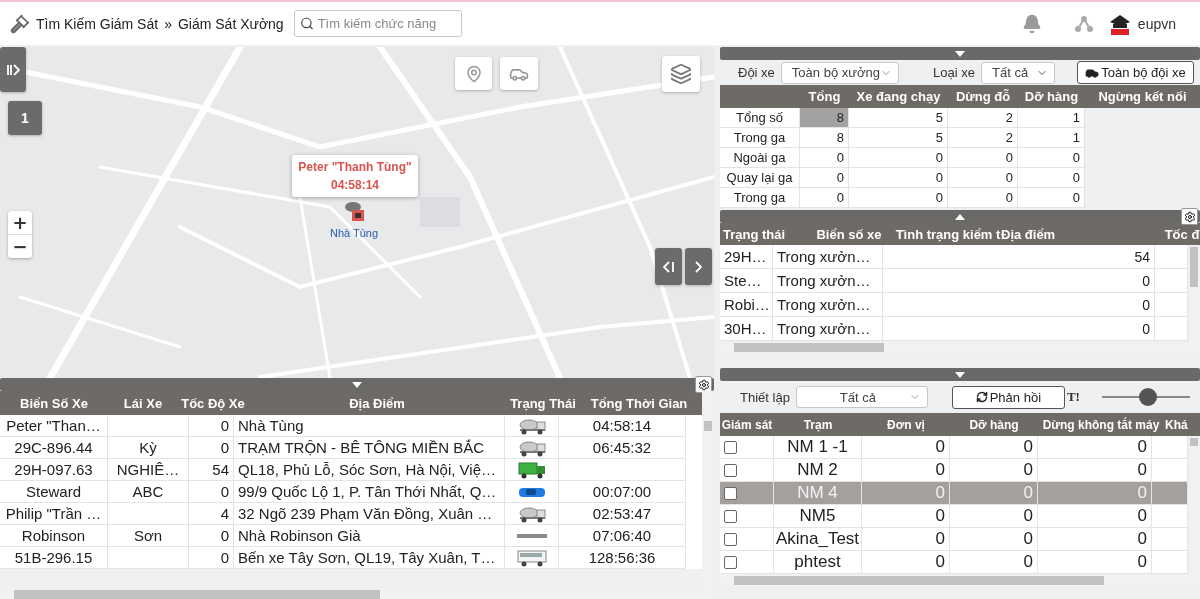 The image size is (1200, 599). Describe the element at coordinates (97, 23) in the screenshot. I see `breadcrumb-item: Tìm Kiếm Giám Sát` at that location.